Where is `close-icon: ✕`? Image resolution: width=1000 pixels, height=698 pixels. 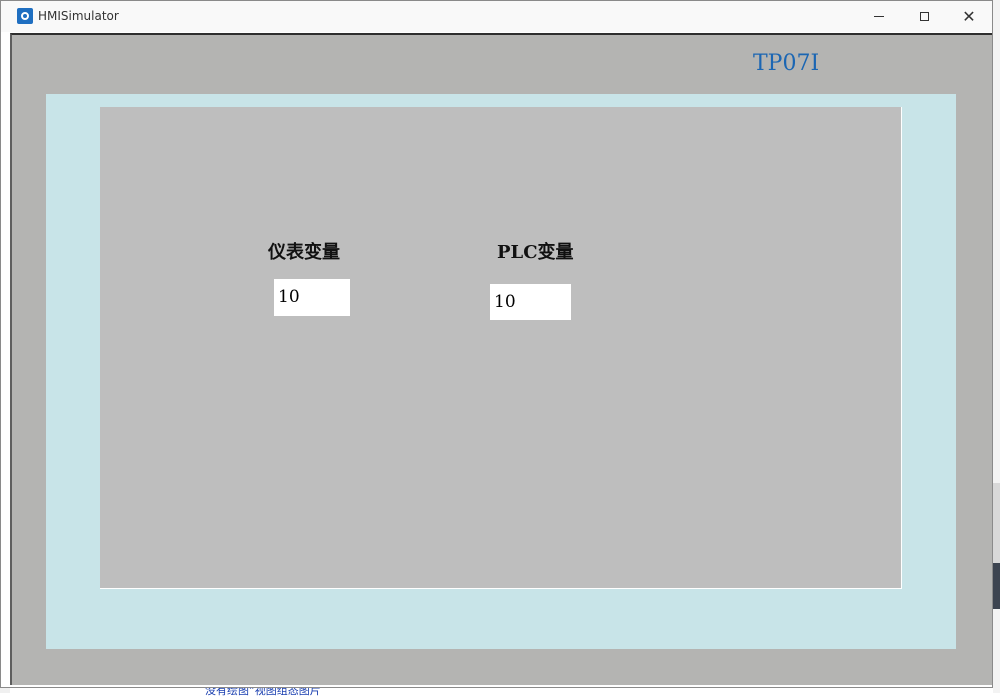 close-icon: ✕ is located at coordinates (969, 16).